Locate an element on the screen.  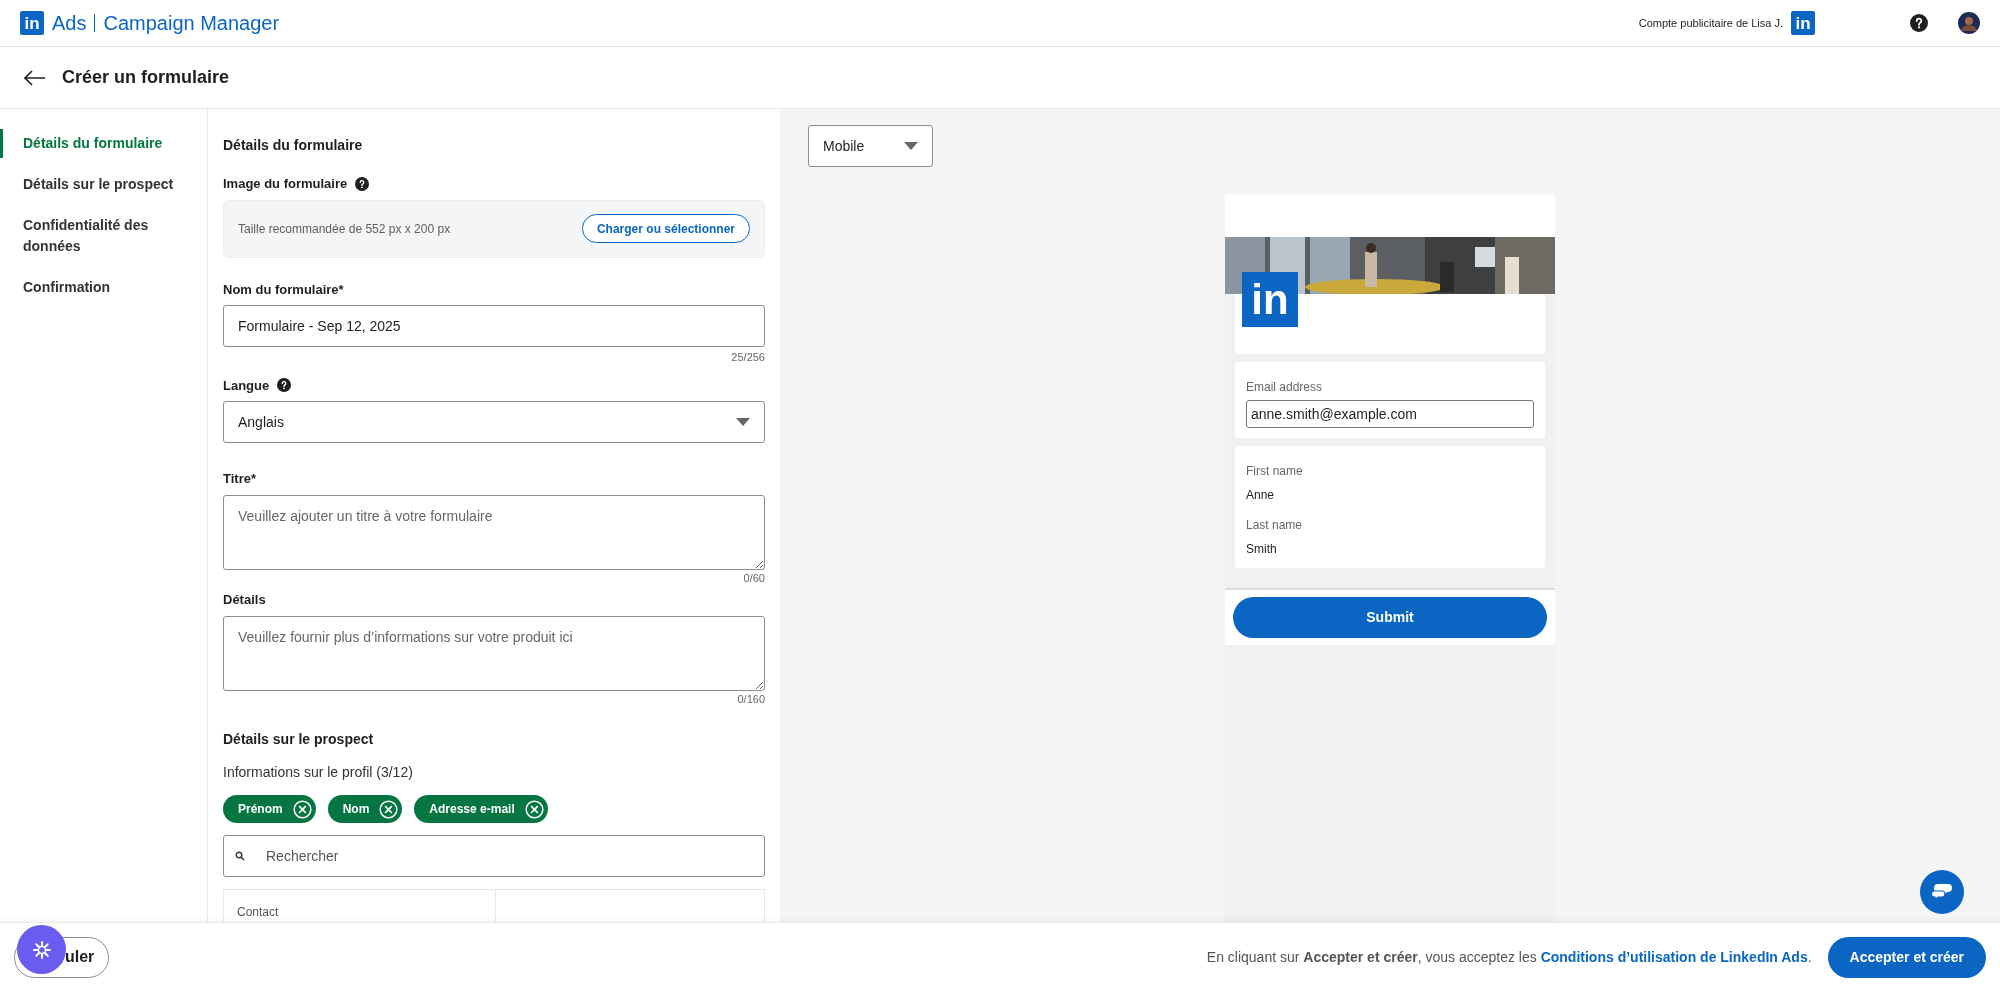
avatar is located at coordinates (1969, 23).